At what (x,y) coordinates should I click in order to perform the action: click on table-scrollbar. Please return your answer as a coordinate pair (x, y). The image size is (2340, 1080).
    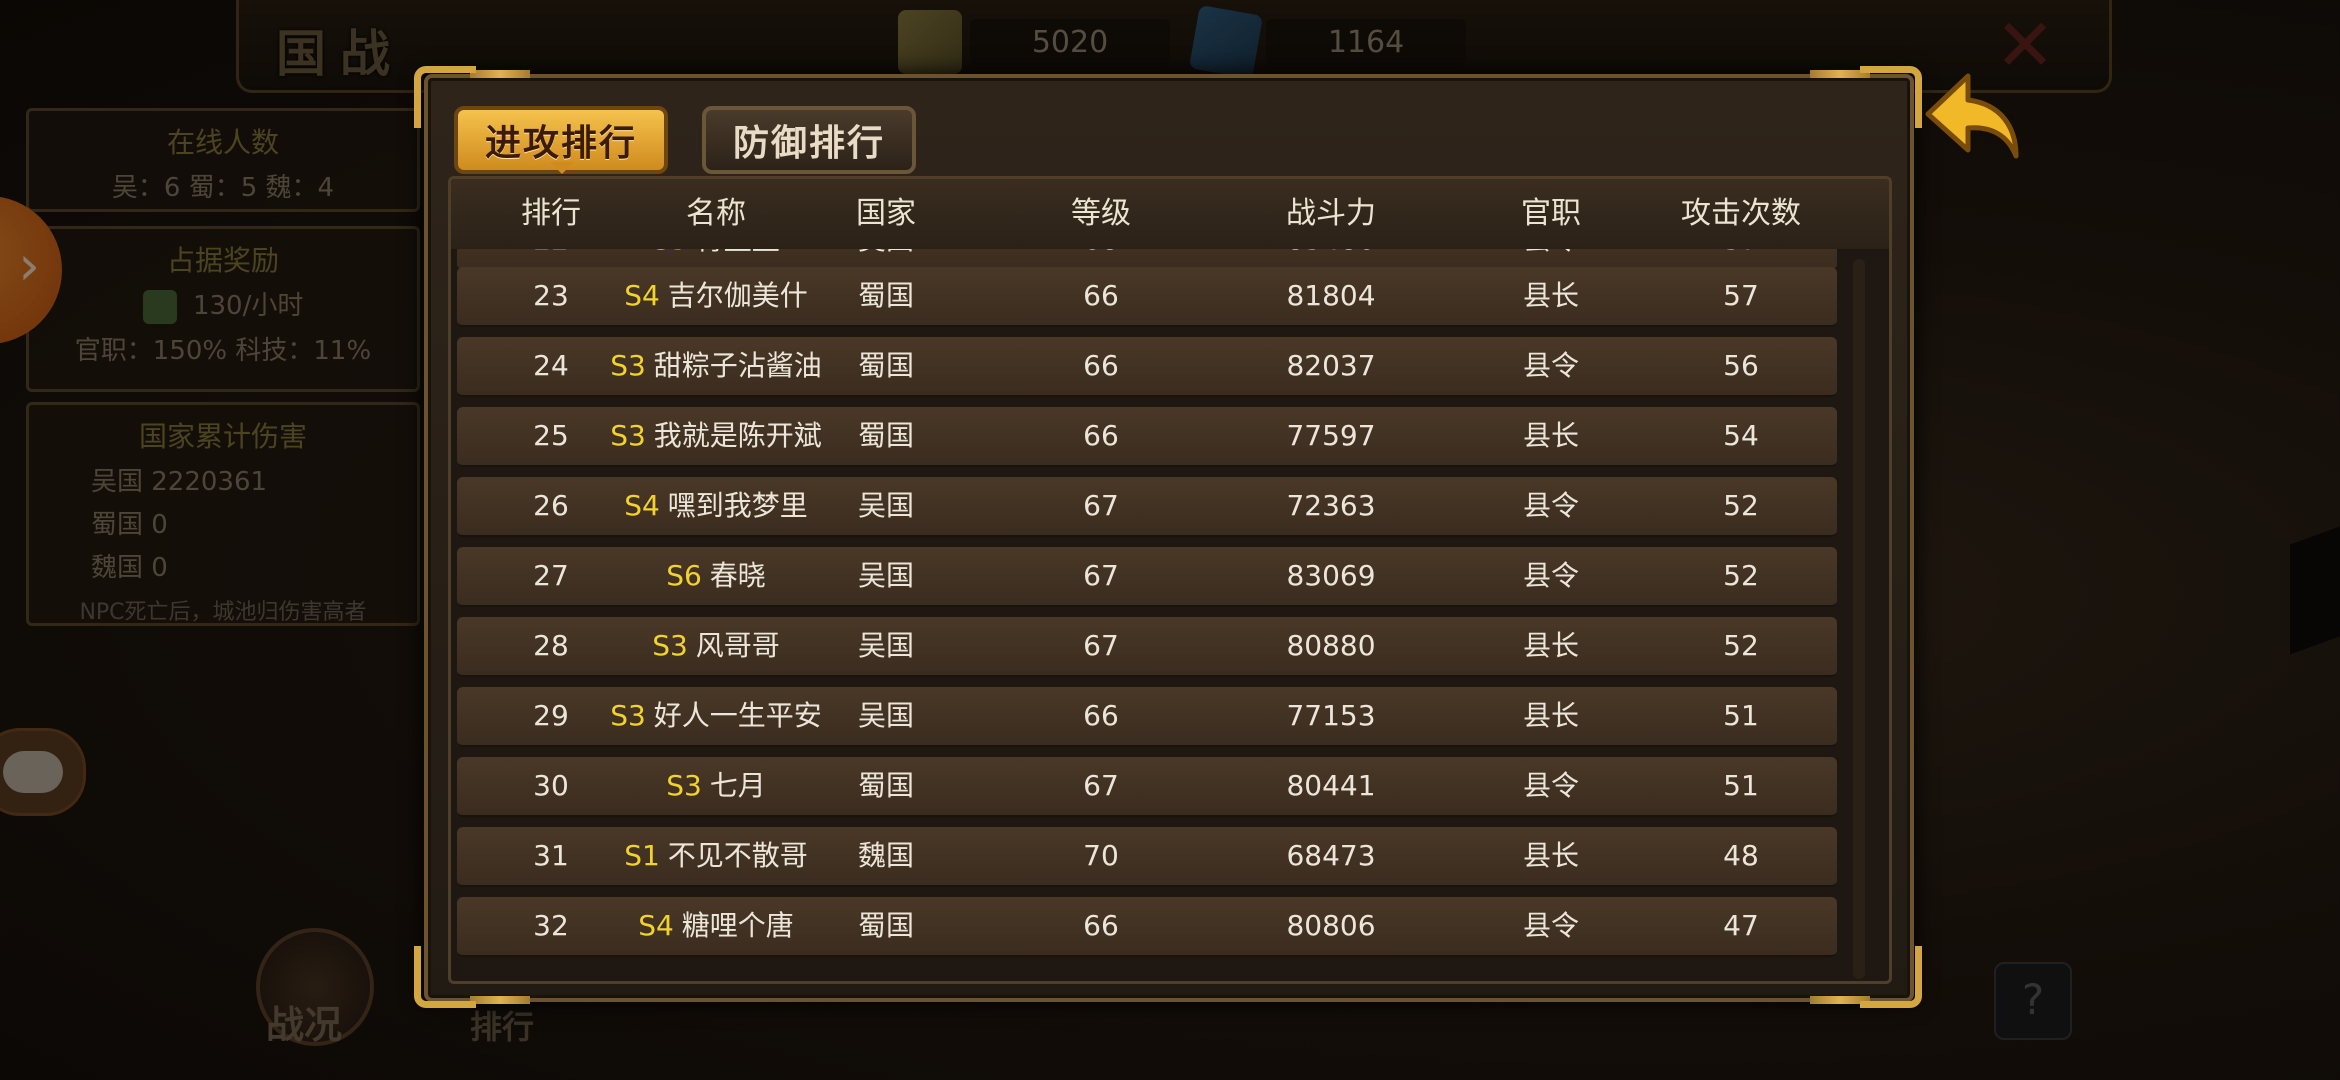
    Looking at the image, I should click on (1859, 619).